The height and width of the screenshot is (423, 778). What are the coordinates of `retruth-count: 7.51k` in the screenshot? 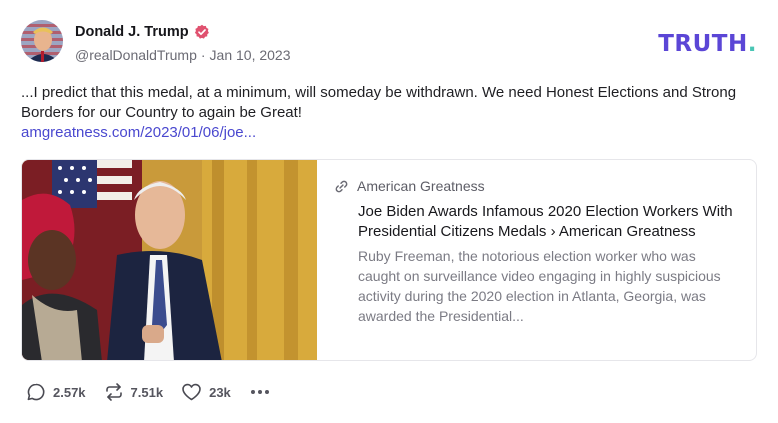 It's located at (147, 392).